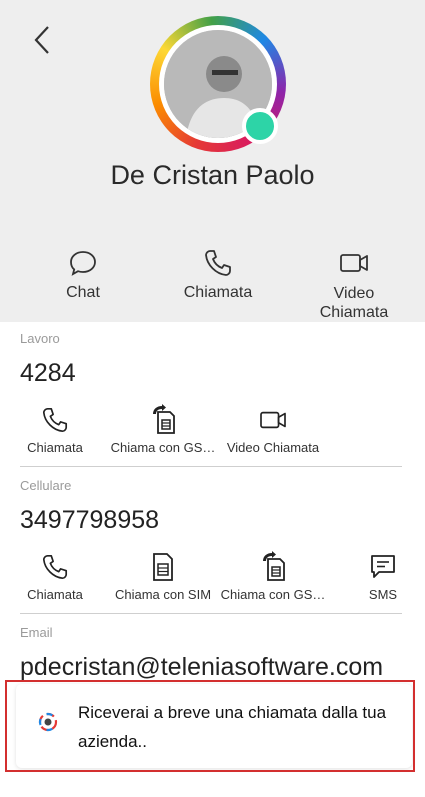 This screenshot has width=425, height=797. I want to click on mobile-label: Cellulare, so click(46, 485).